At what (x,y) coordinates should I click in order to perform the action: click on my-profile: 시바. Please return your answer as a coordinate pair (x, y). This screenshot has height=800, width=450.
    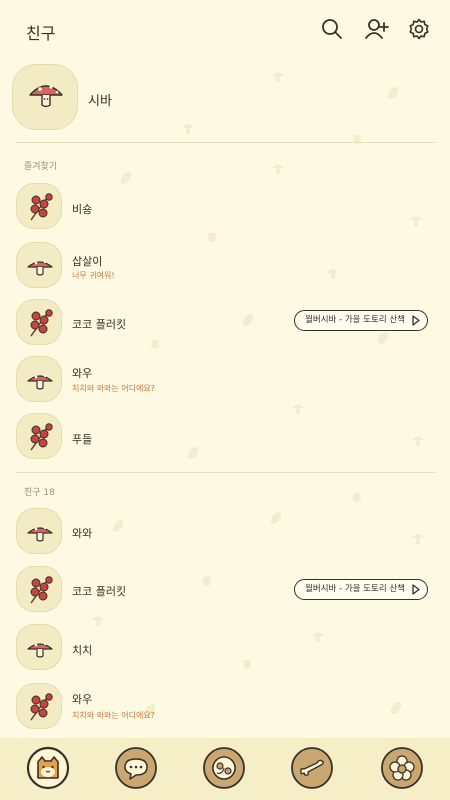
    Looking at the image, I should click on (225, 99).